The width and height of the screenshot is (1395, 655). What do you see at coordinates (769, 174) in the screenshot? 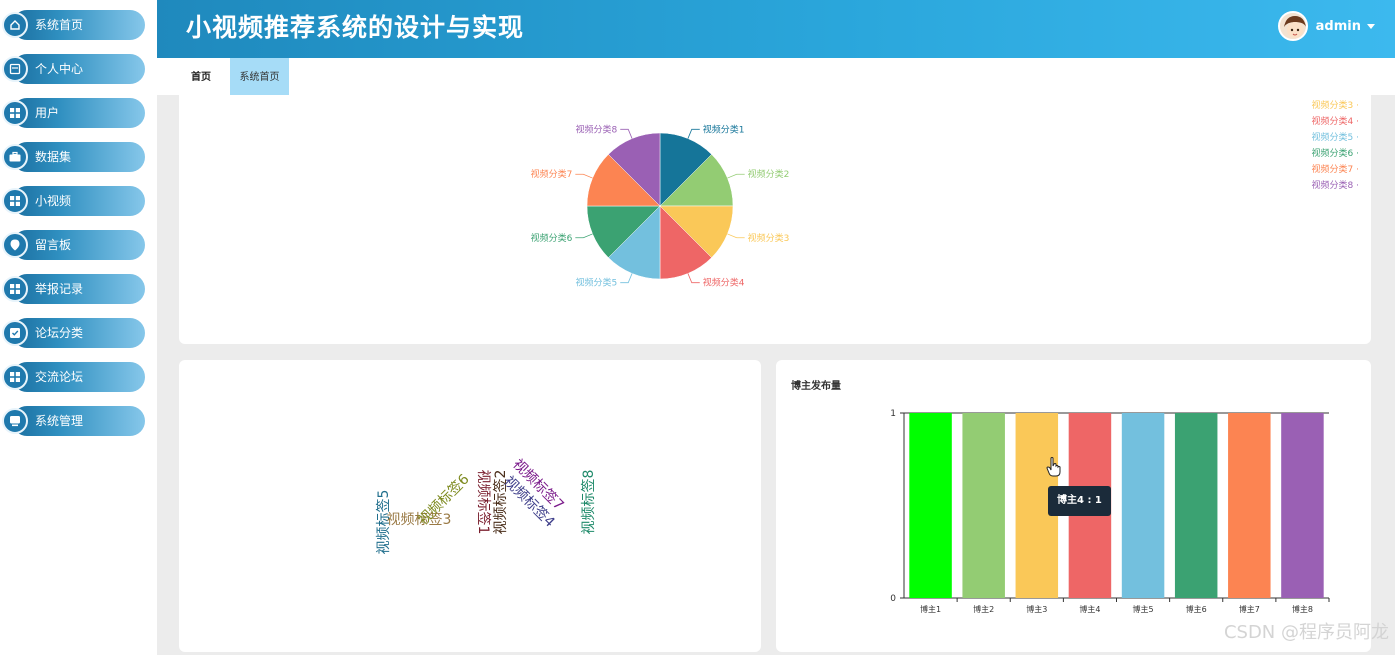
I see `pie-slice-label: 视频分类2` at bounding box center [769, 174].